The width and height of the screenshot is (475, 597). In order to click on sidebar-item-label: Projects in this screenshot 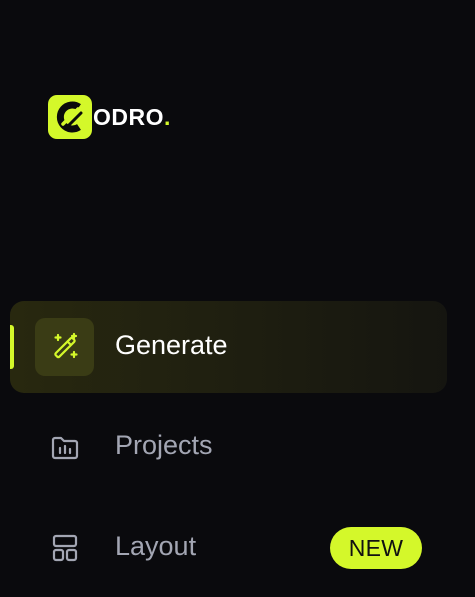, I will do `click(164, 445)`.